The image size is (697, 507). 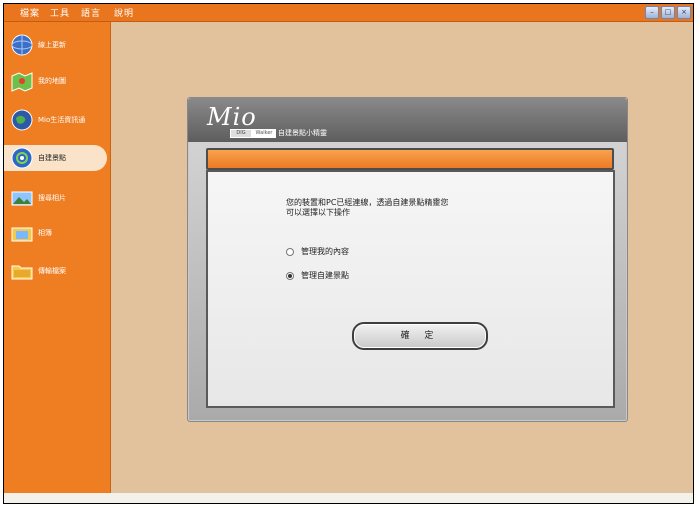 I want to click on dialog-title: 自建景點小精靈, so click(x=302, y=133).